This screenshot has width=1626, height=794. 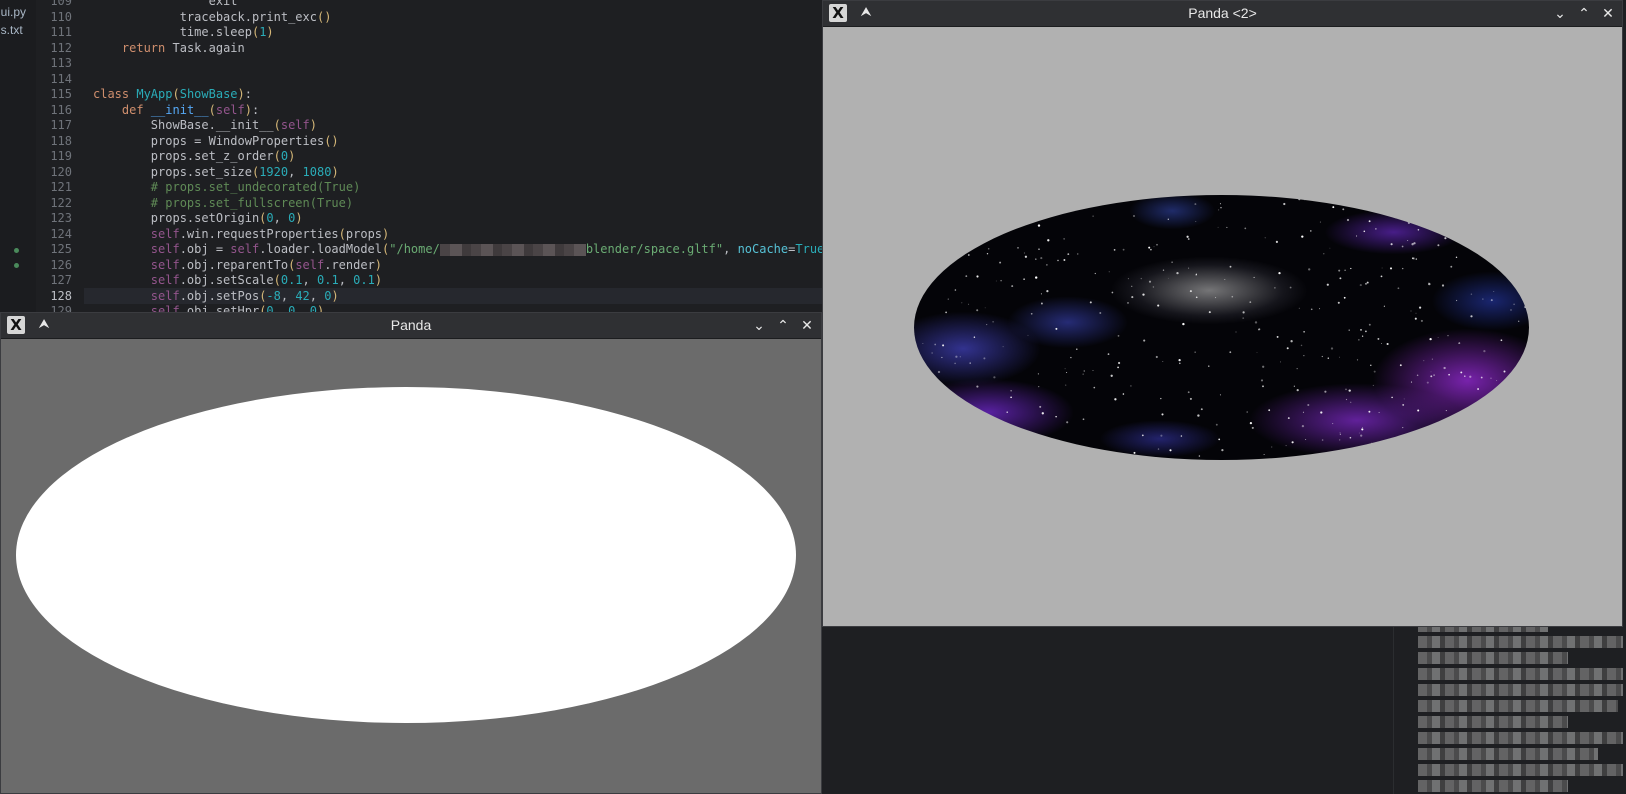 I want to click on line-number: 119, so click(x=61, y=156).